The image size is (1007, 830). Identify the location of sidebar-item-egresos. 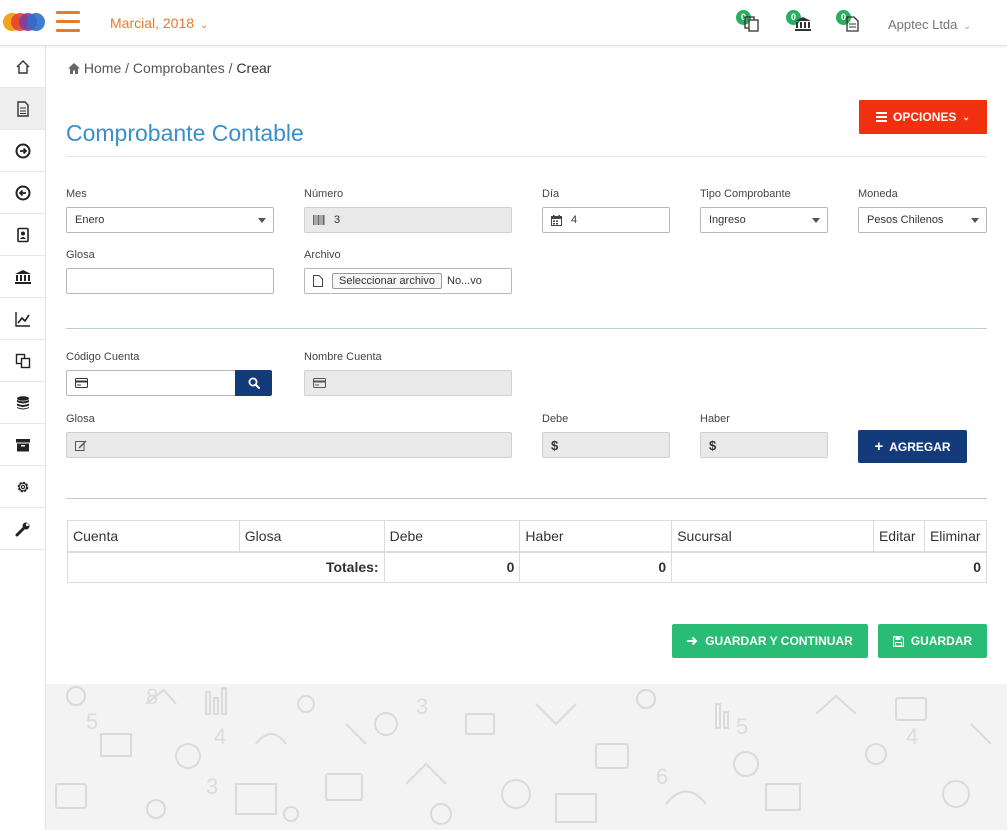
(22, 193).